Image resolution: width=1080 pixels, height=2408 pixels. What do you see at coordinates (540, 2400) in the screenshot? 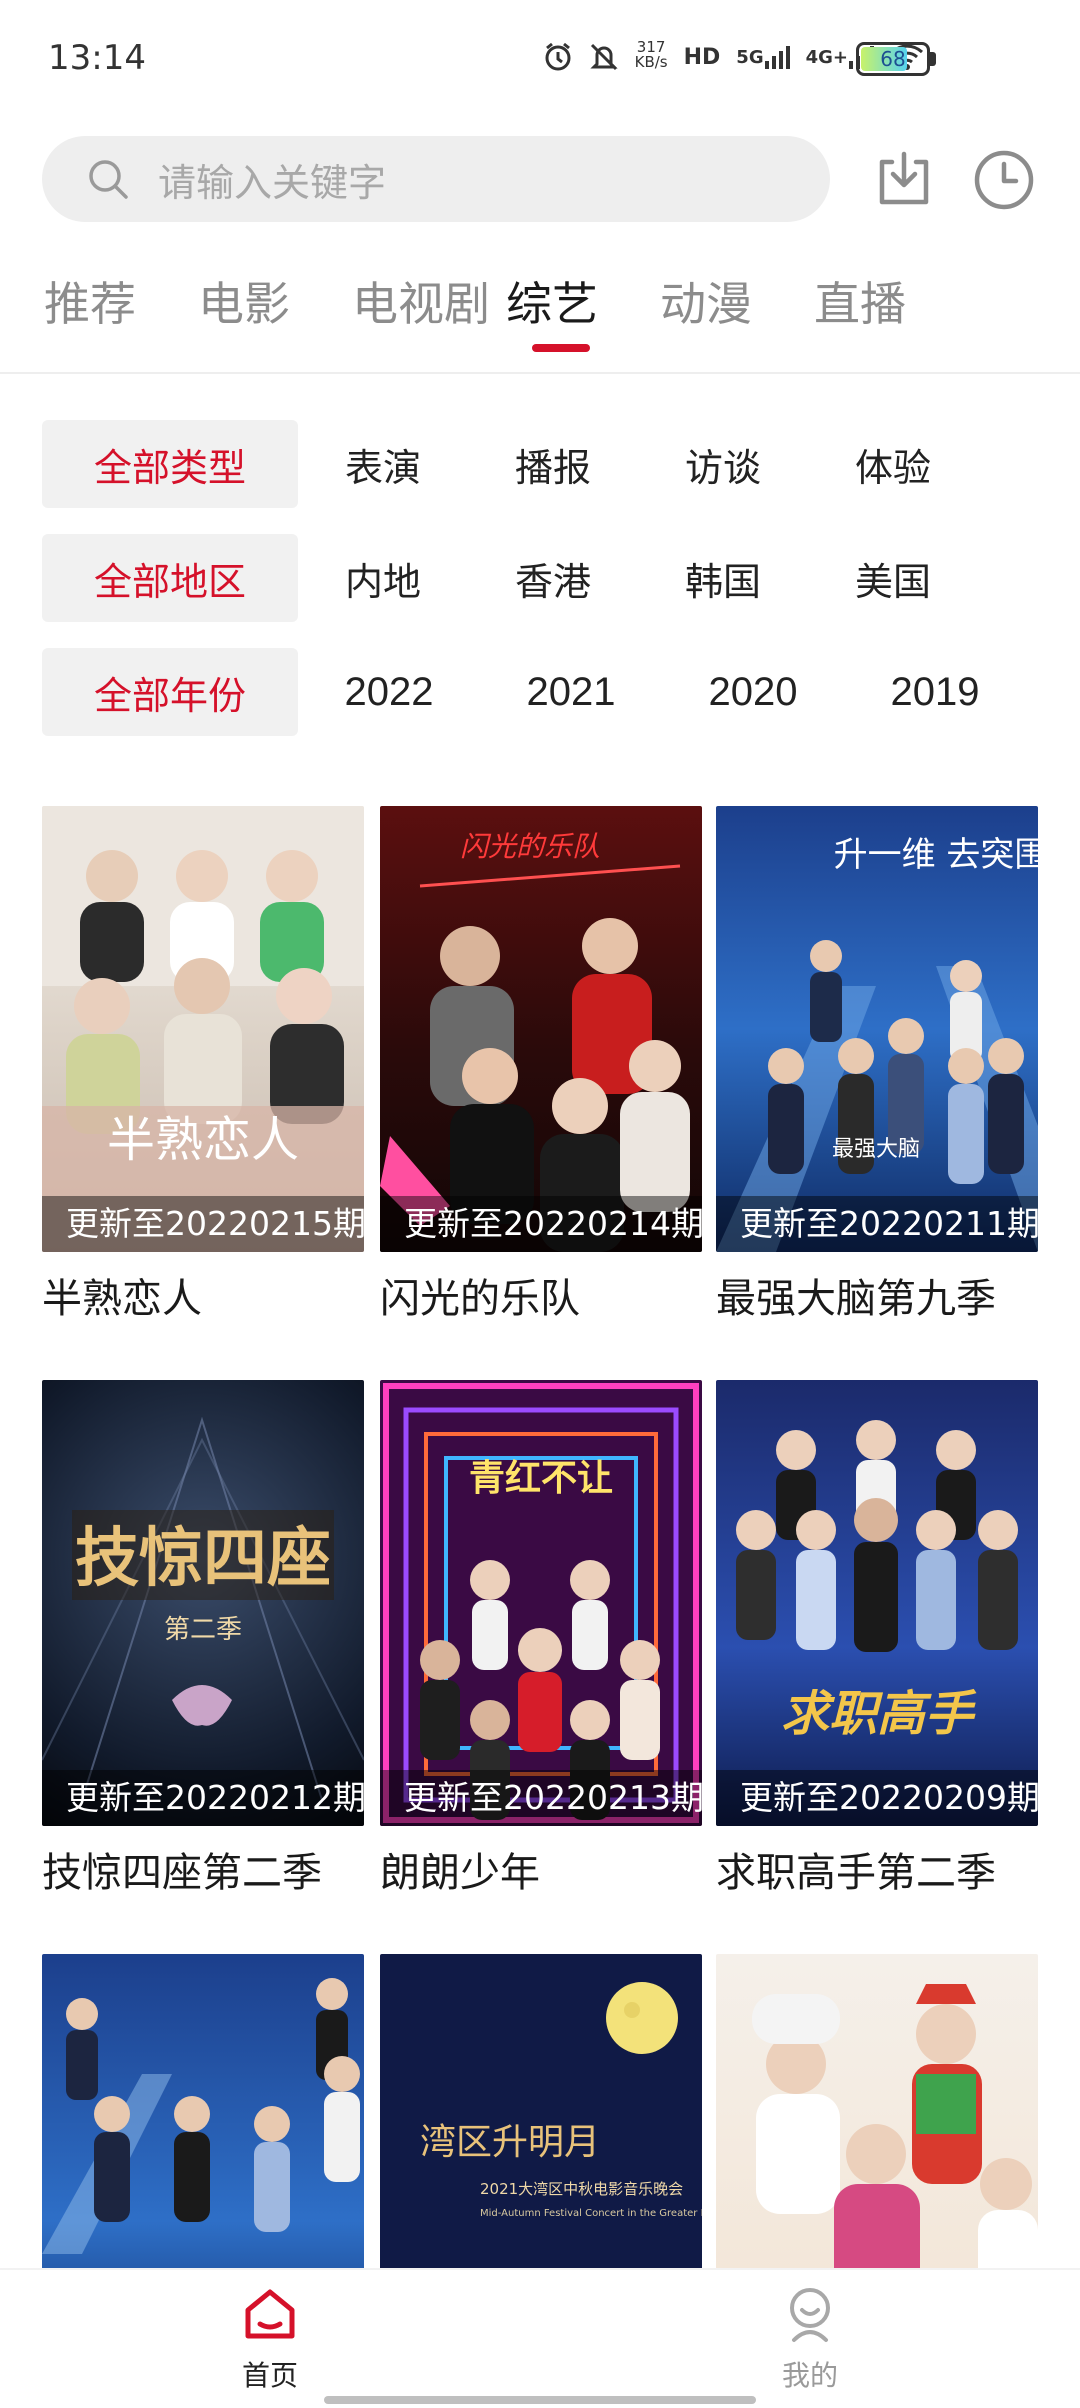
I see `home-indicator` at bounding box center [540, 2400].